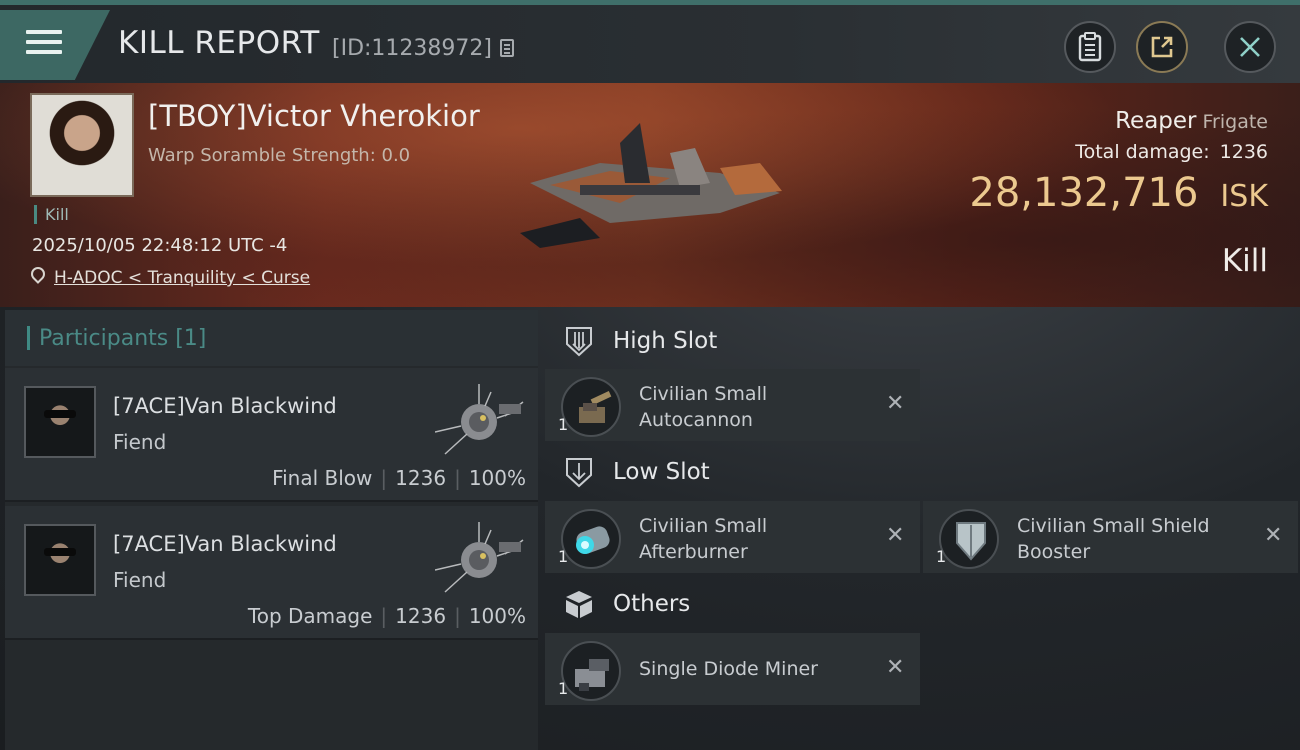  What do you see at coordinates (703, 407) in the screenshot?
I see `module-name: Civilian Small Autocannon` at bounding box center [703, 407].